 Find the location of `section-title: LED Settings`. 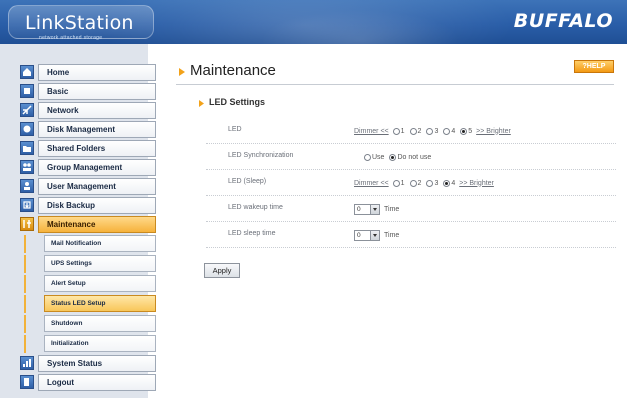

section-title: LED Settings is located at coordinates (237, 102).